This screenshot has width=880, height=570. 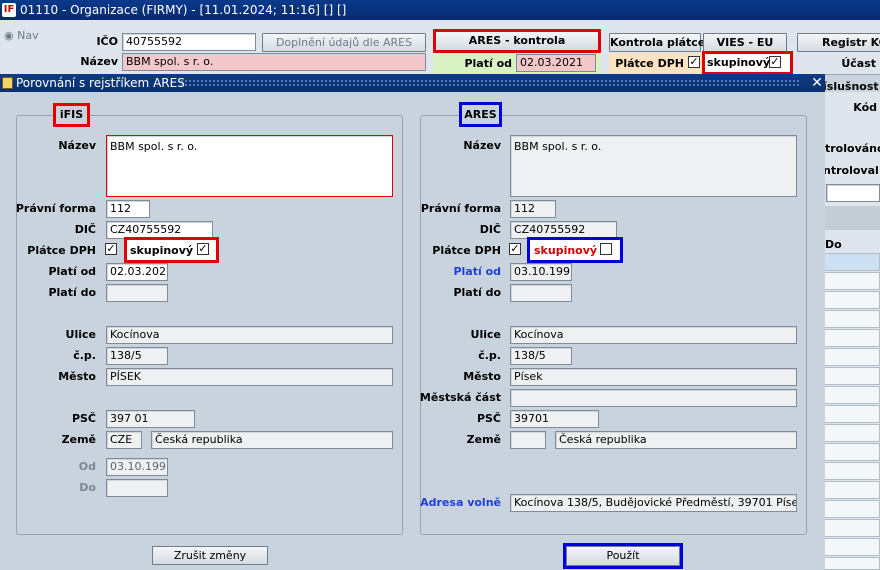 I want to click on ares-zeme-label: Země, so click(x=483, y=439).